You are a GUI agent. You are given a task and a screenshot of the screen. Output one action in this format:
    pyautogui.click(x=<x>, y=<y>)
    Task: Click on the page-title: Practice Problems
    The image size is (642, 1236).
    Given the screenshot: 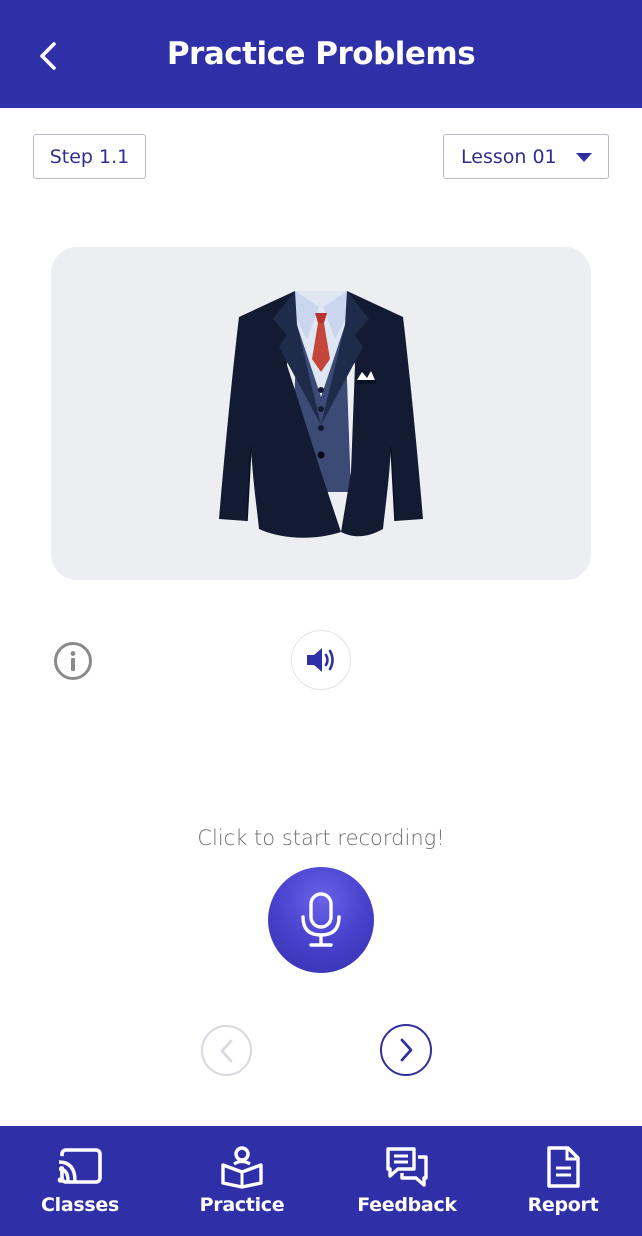 What is the action you would take?
    pyautogui.click(x=321, y=54)
    